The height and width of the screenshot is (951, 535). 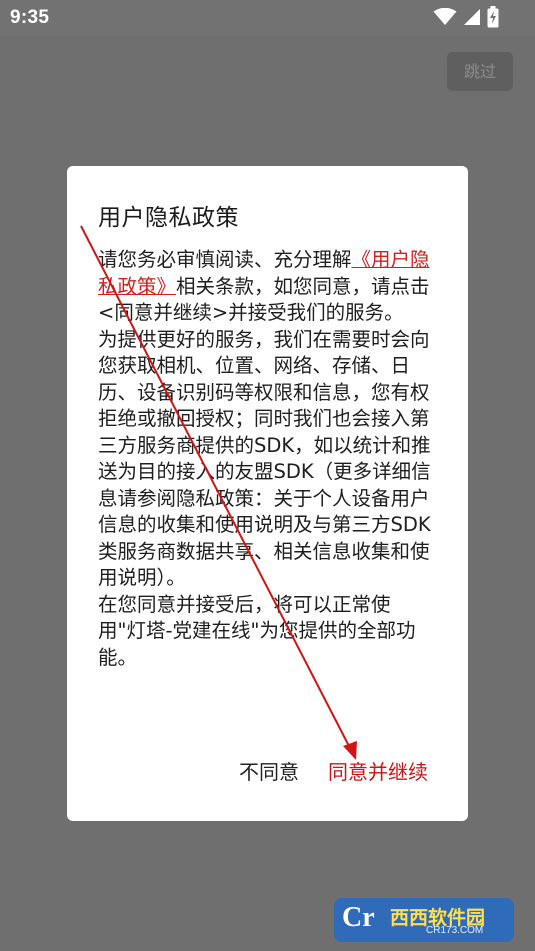 What do you see at coordinates (480, 71) in the screenshot?
I see `skip-button: 跳过` at bounding box center [480, 71].